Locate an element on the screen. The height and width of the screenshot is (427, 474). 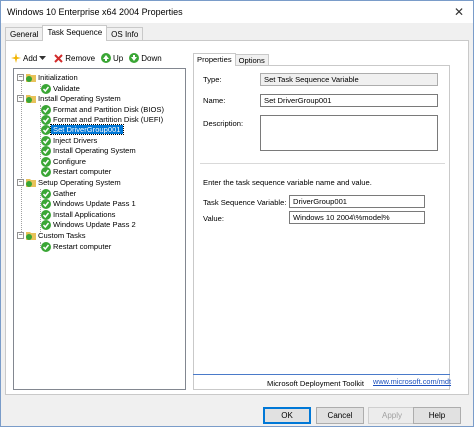
tree-group-initialization: − Initialization is located at coordinates (48, 77).